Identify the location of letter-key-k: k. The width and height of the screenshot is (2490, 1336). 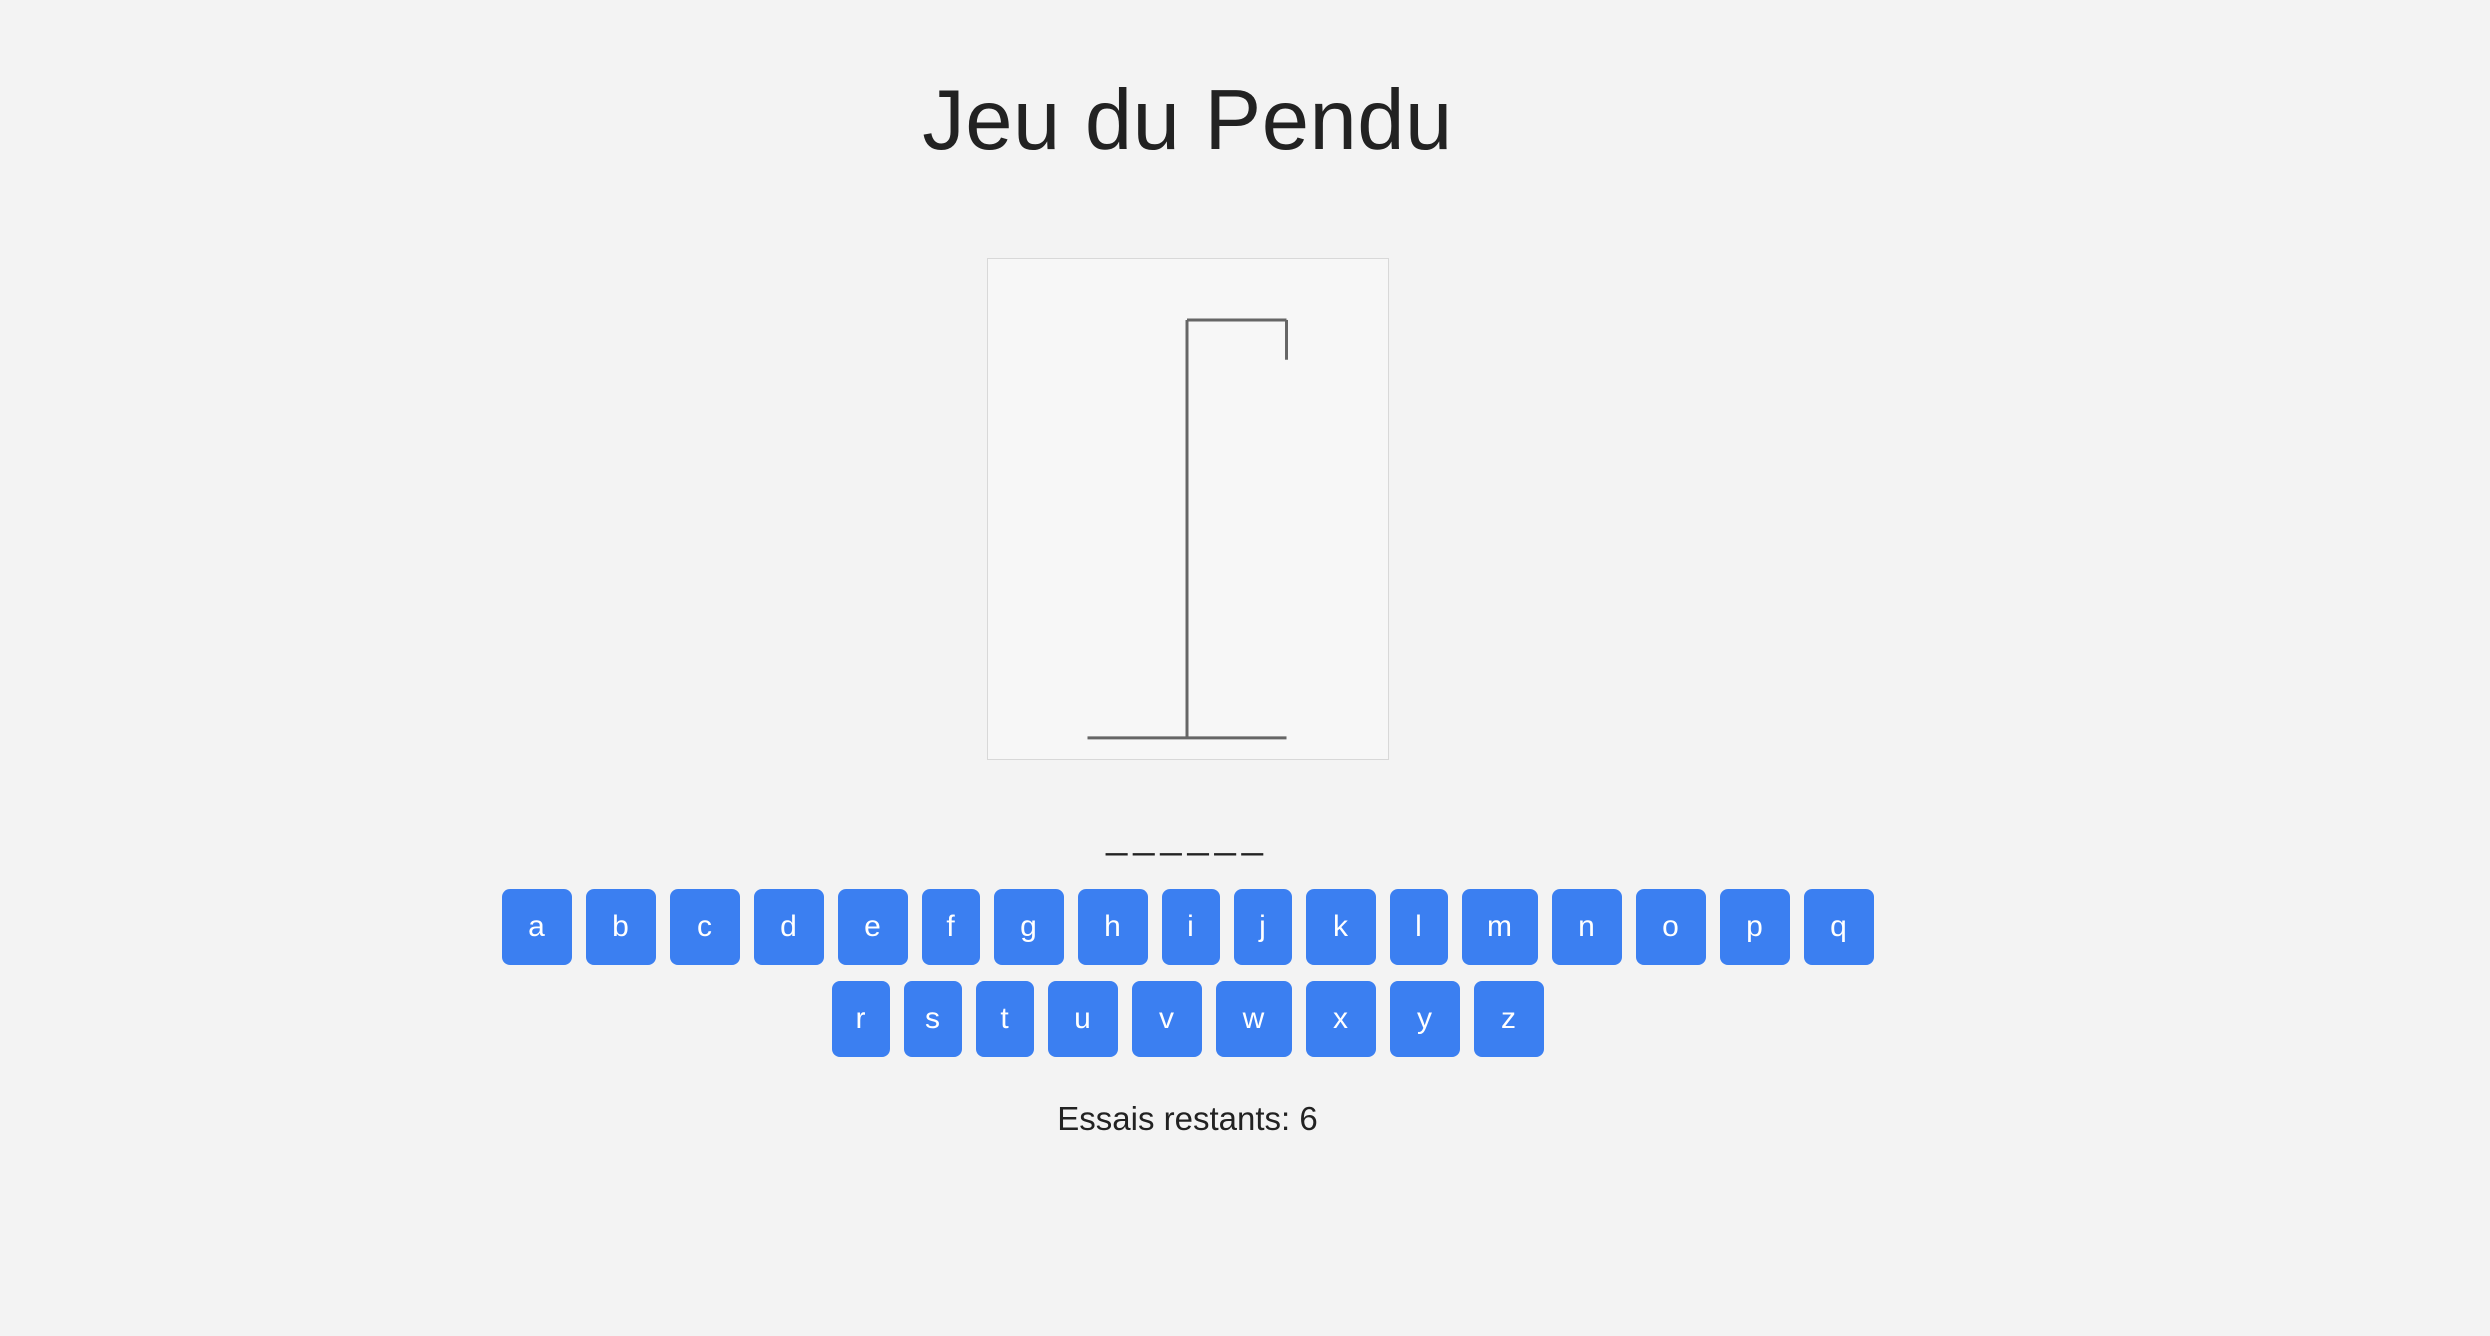
(1340, 927).